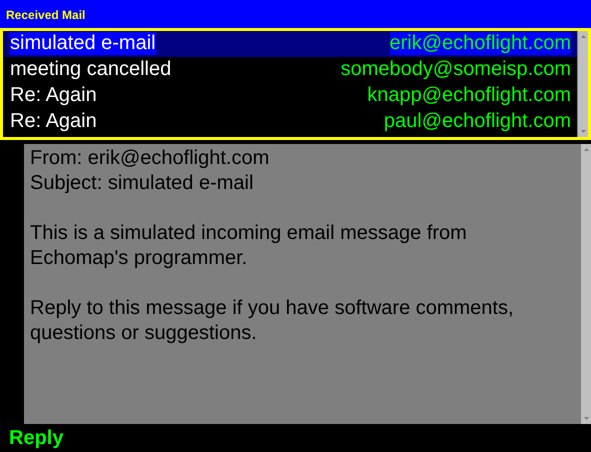 Image resolution: width=591 pixels, height=452 pixels. What do you see at coordinates (91, 70) in the screenshot?
I see `mail-subject: meeting cancelled` at bounding box center [91, 70].